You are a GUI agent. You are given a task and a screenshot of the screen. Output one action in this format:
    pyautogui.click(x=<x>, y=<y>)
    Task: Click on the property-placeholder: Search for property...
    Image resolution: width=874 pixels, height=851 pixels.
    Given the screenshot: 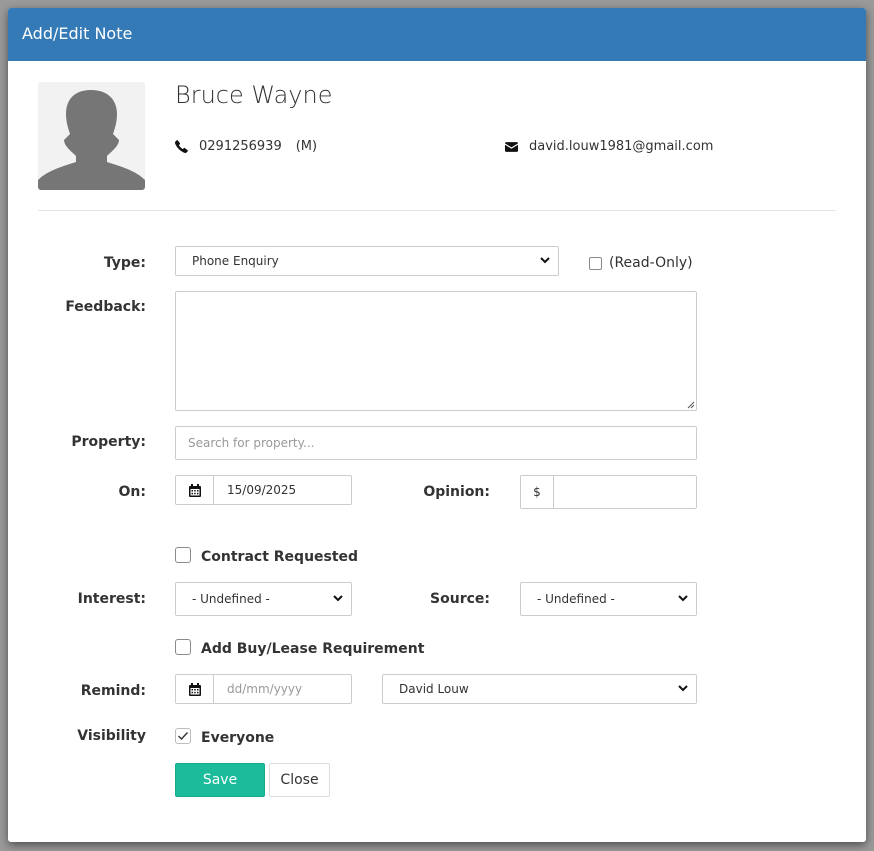 What is the action you would take?
    pyautogui.click(x=251, y=443)
    